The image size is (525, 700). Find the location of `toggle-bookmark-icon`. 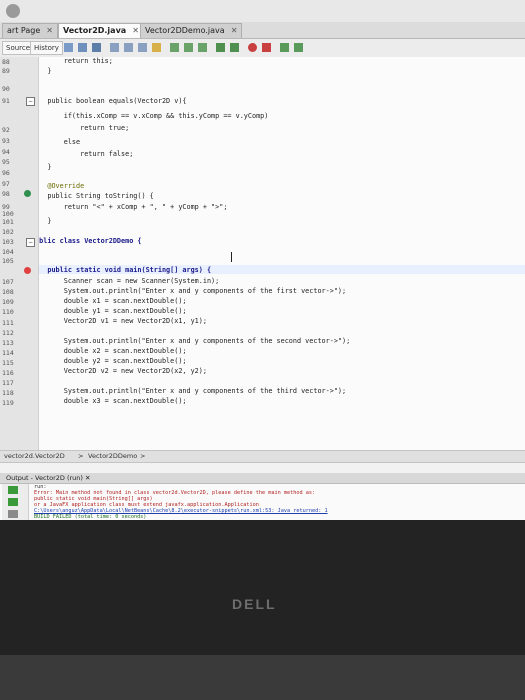

toggle-bookmark-icon is located at coordinates (202, 47).